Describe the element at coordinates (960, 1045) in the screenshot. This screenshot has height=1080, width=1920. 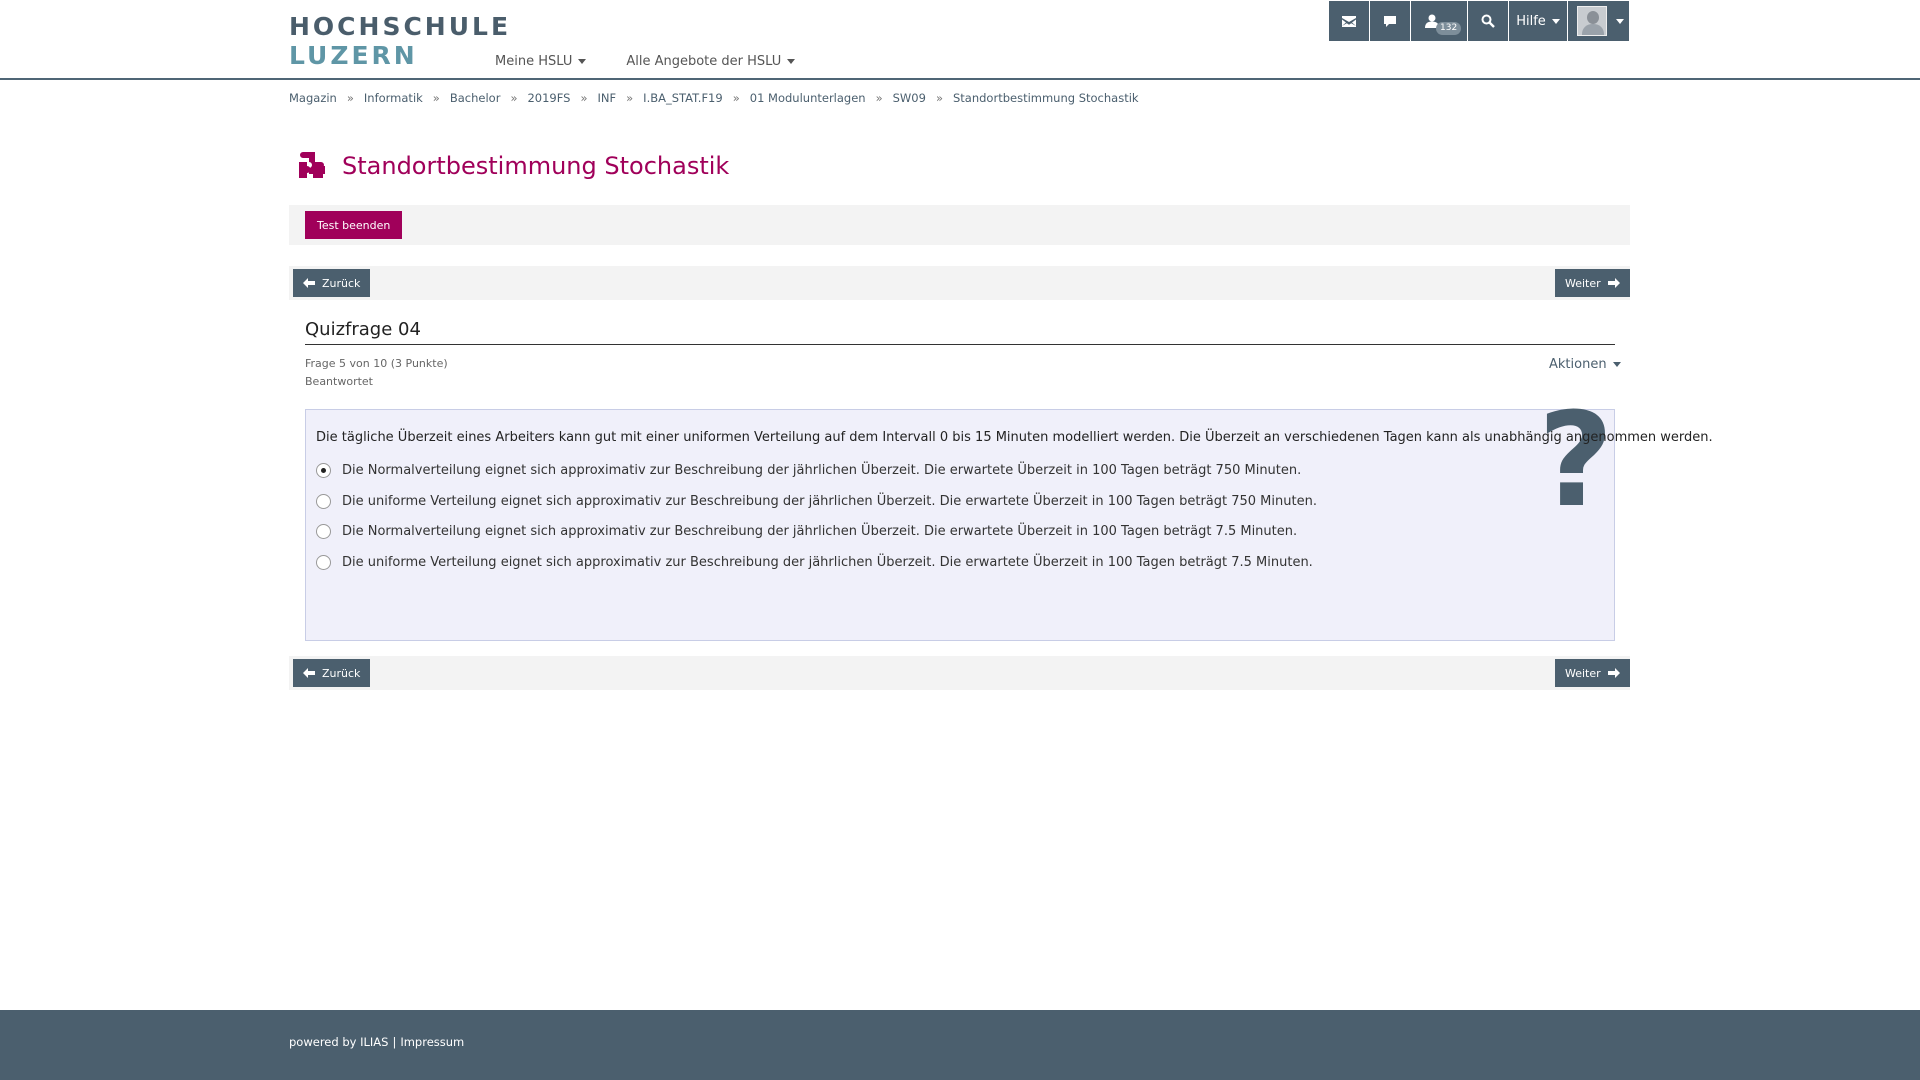
I see `footer` at that location.